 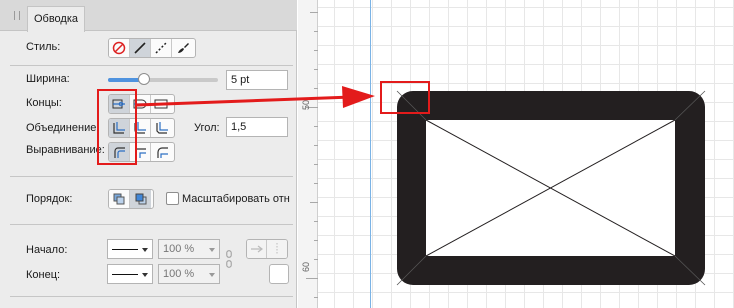 What do you see at coordinates (179, 249) in the screenshot?
I see `start-scale-value: 100 %` at bounding box center [179, 249].